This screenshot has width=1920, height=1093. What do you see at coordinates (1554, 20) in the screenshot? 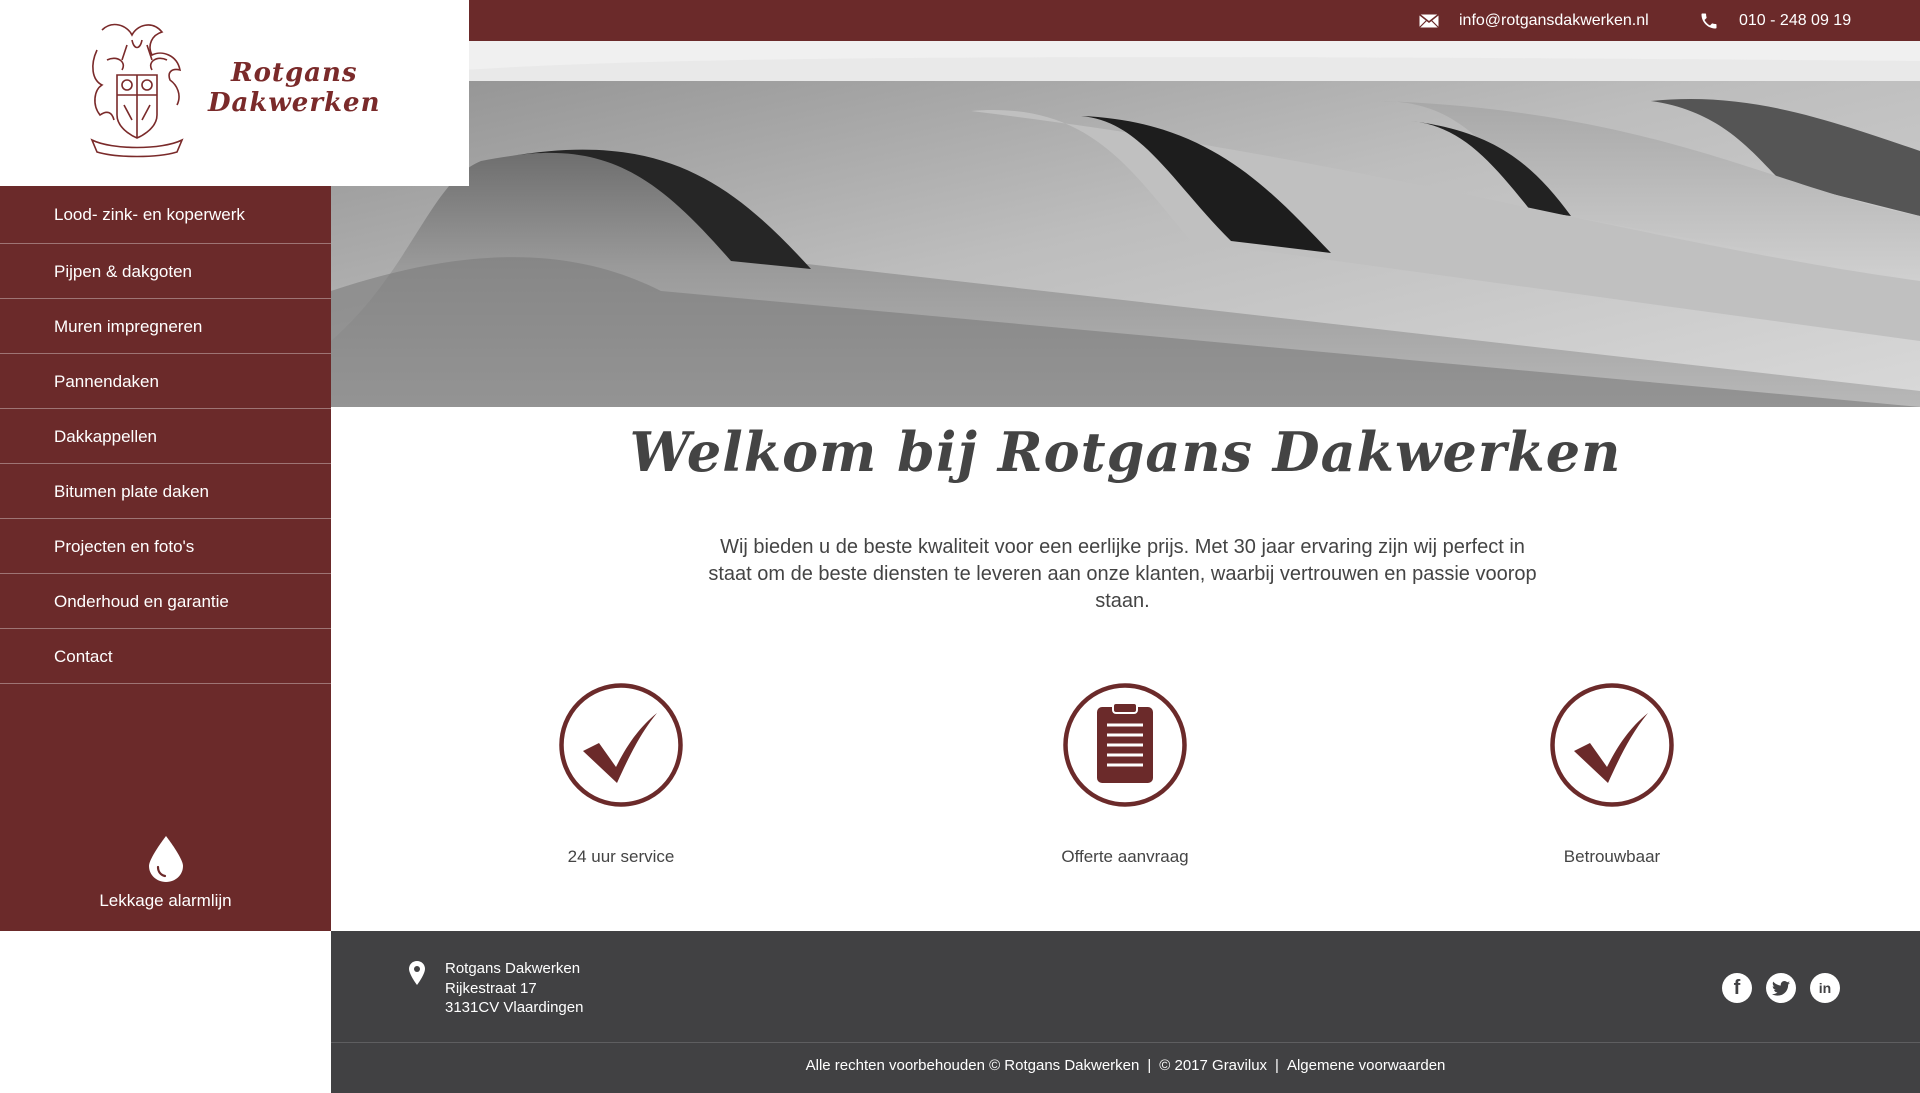
I see `email-text: info@rotgansdakwerken.nl` at bounding box center [1554, 20].